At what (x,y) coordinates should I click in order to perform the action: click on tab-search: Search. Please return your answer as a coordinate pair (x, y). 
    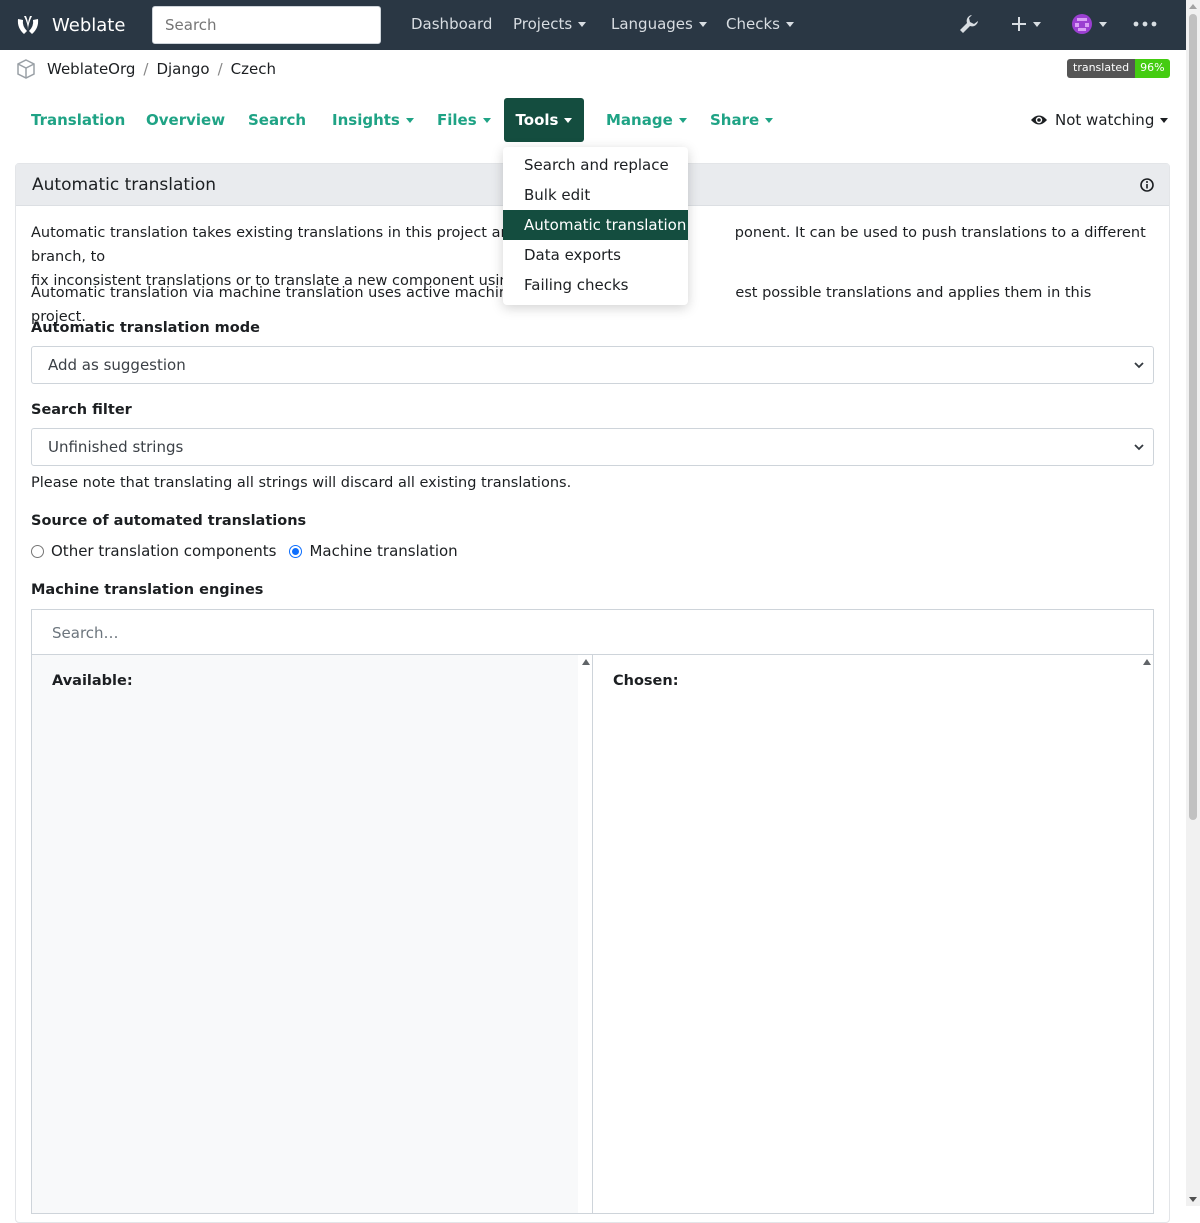
    Looking at the image, I should click on (277, 120).